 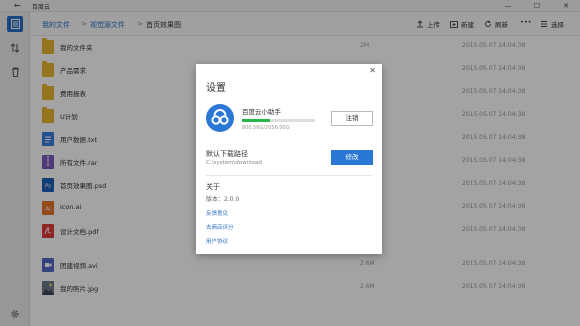 What do you see at coordinates (213, 187) in the screenshot?
I see `about-label: 关于` at bounding box center [213, 187].